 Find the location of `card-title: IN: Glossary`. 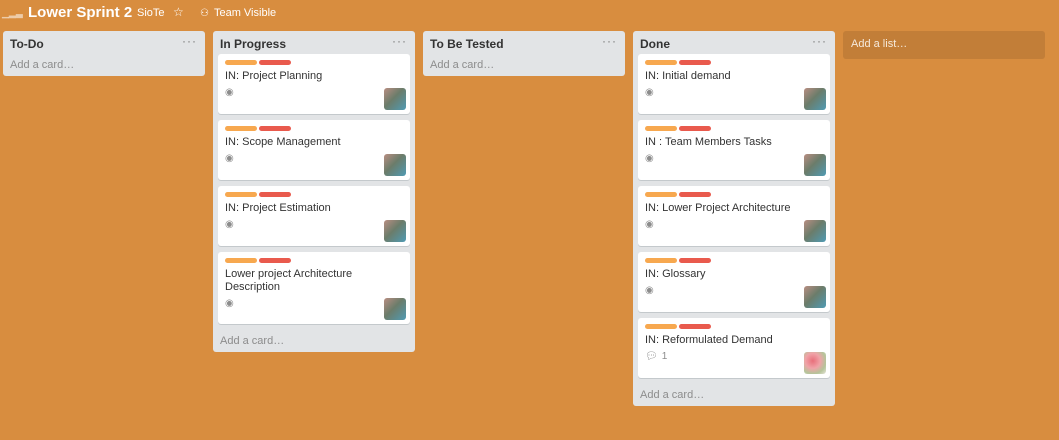

card-title: IN: Glossary is located at coordinates (675, 274).